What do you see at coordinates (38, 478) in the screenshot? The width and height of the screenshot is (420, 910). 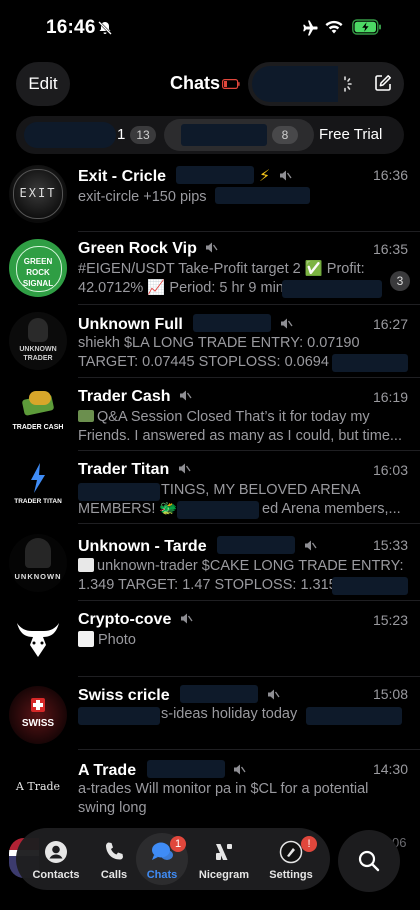 I see `lightning-icon` at bounding box center [38, 478].